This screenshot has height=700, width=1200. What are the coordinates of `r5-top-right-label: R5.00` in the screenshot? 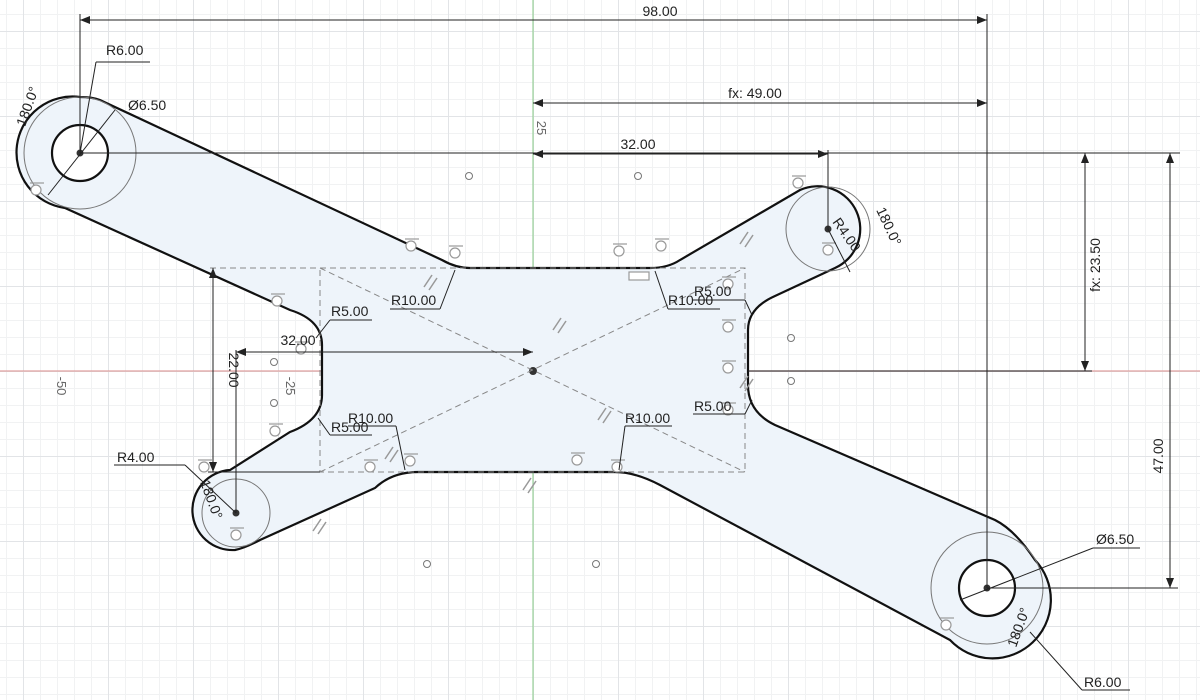 It's located at (713, 291).